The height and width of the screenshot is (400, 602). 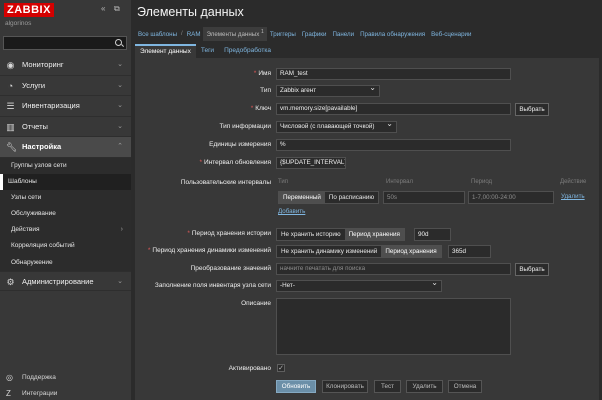 I want to click on valuemap-input: начните печатать для поиска, so click(x=393, y=269).